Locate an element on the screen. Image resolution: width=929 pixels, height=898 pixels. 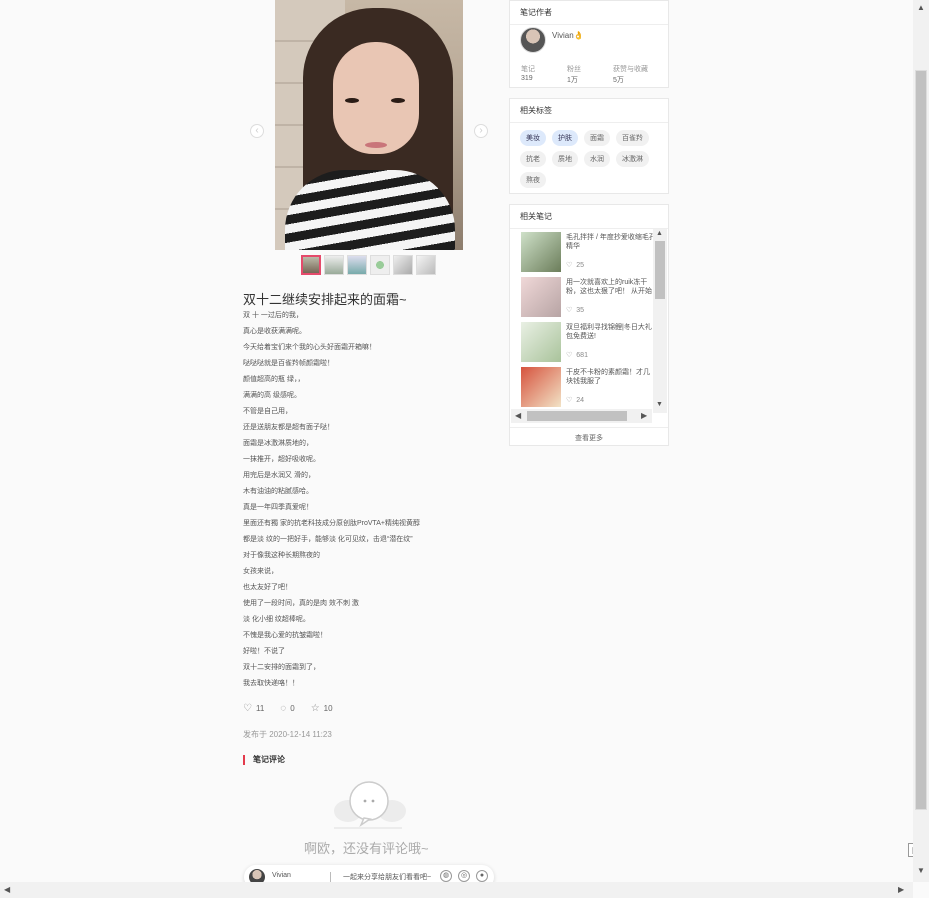
prev-image-button: ‹ is located at coordinates (257, 131).